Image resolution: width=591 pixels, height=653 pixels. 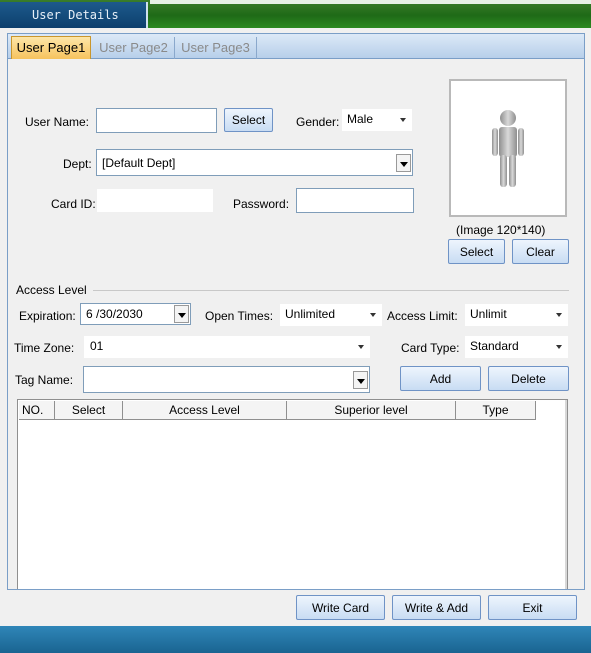 What do you see at coordinates (566, 494) in the screenshot?
I see `table-scroll-edge` at bounding box center [566, 494].